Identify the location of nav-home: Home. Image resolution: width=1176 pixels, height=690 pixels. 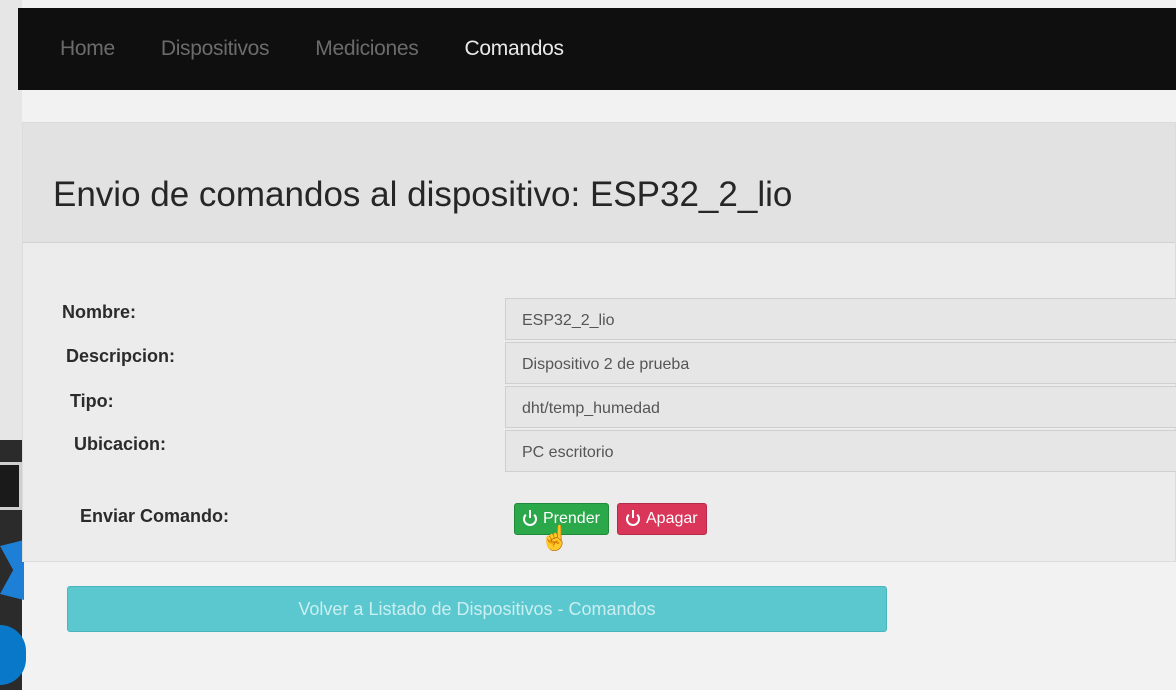
(87, 49).